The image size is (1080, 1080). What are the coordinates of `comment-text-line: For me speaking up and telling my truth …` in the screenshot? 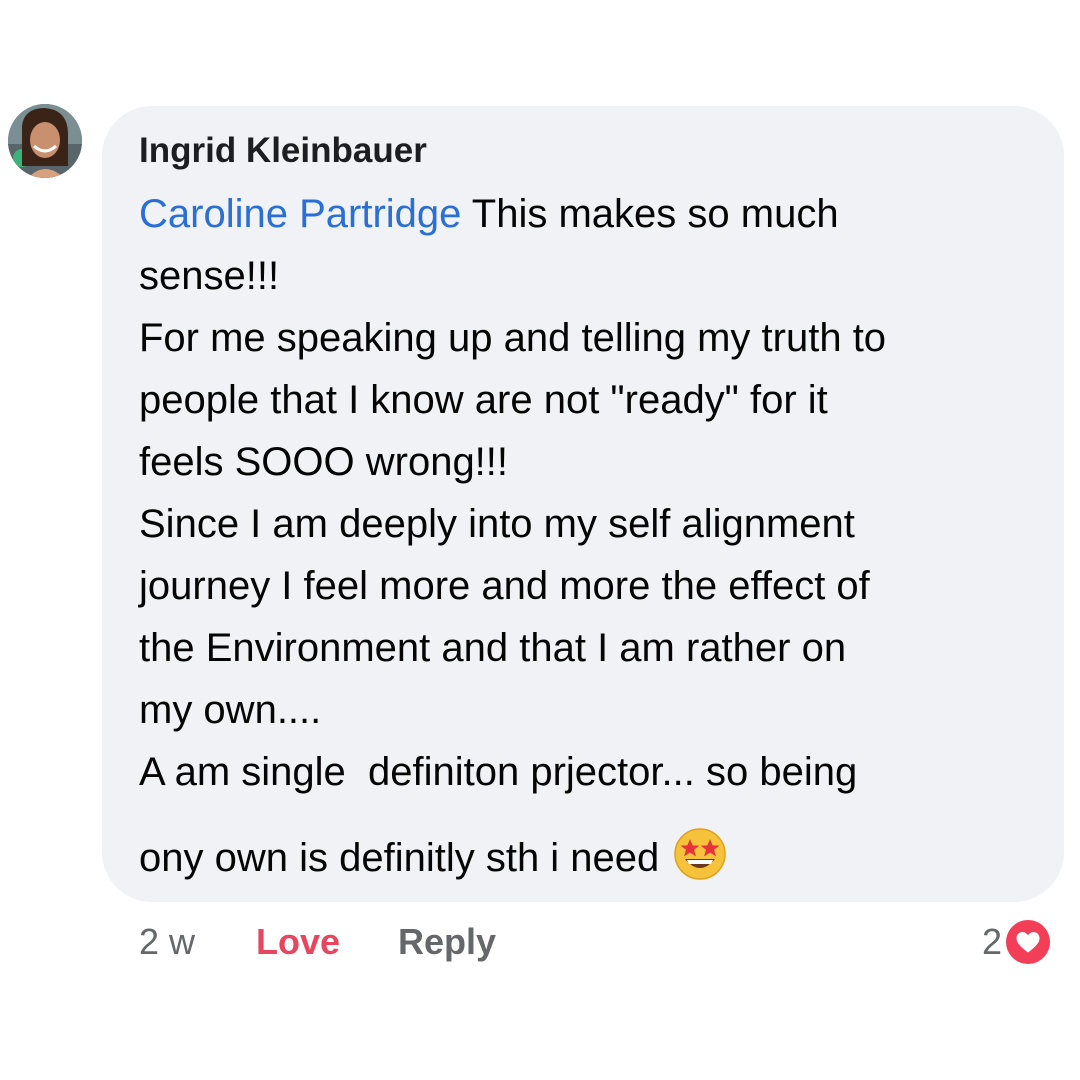 It's located at (513, 338).